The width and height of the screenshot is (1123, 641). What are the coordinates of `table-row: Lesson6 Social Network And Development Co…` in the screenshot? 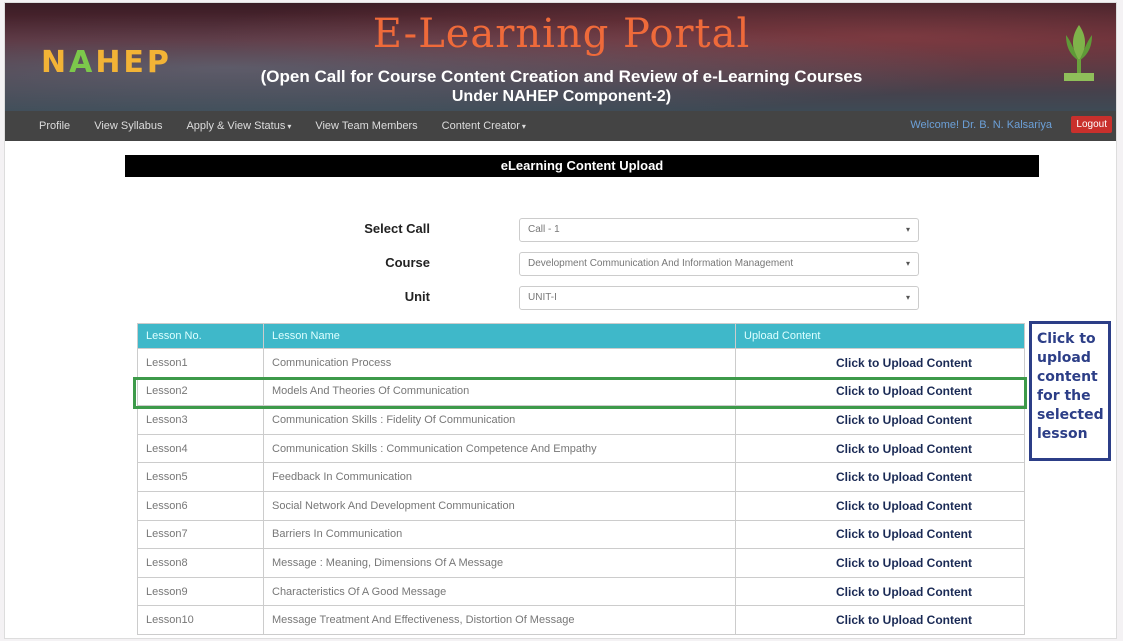 It's located at (581, 505).